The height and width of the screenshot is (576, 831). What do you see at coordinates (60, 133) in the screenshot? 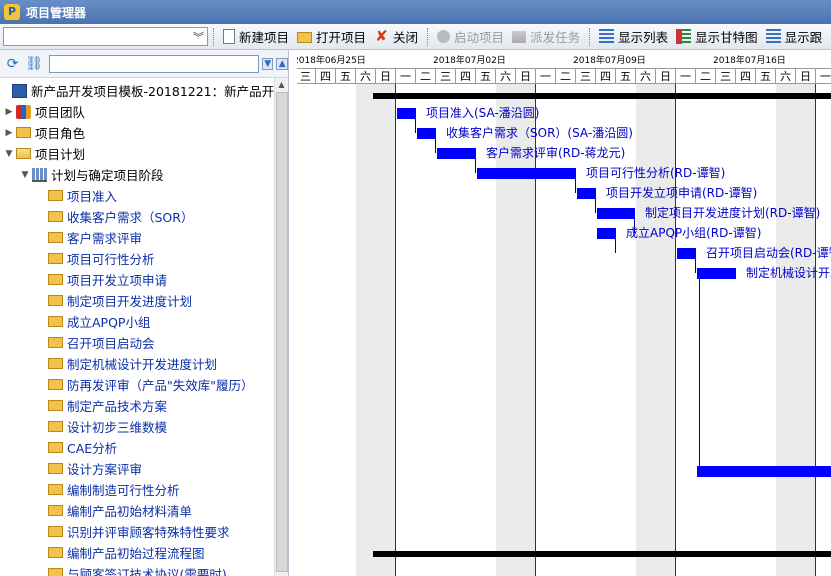
I see `tree-item-label: 项目角色` at bounding box center [60, 133].